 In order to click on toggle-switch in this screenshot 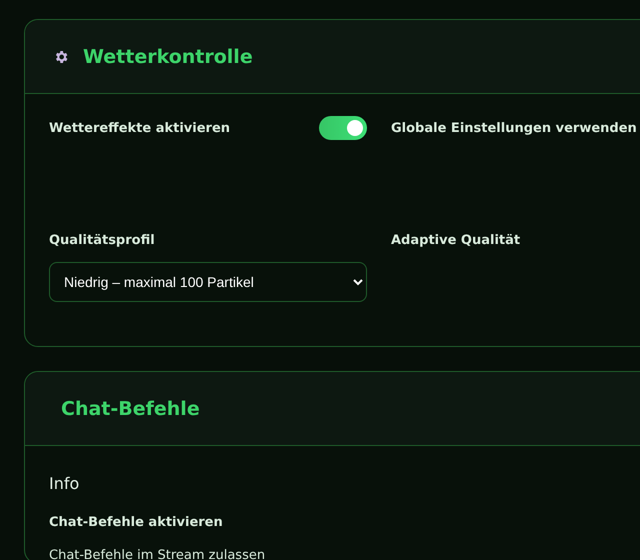, I will do `click(343, 128)`.